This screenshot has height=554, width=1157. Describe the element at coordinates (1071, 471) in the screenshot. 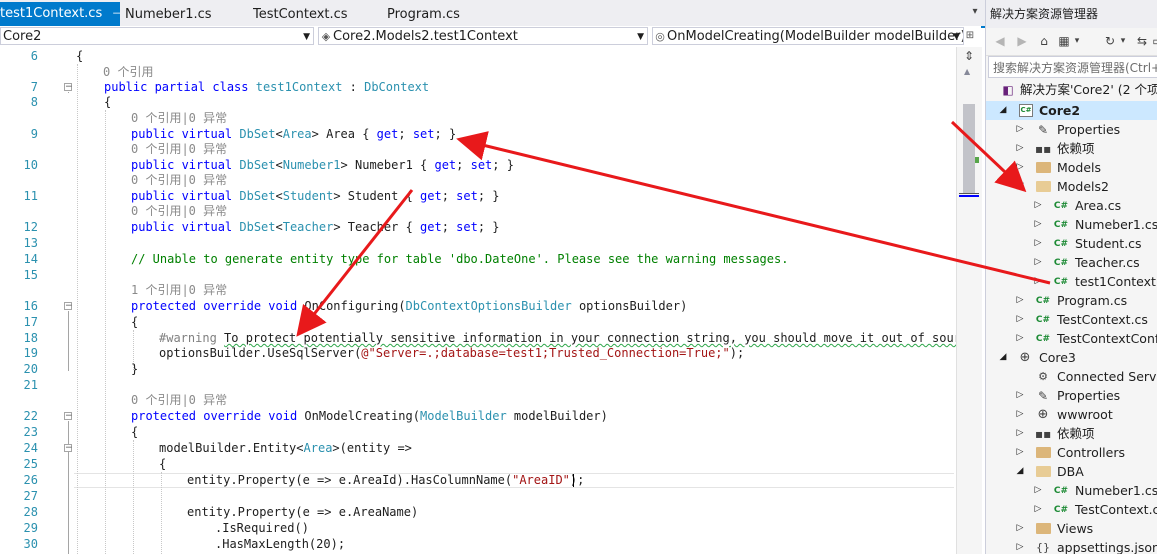

I see `tree-item-dba: ◢ DBA` at that location.